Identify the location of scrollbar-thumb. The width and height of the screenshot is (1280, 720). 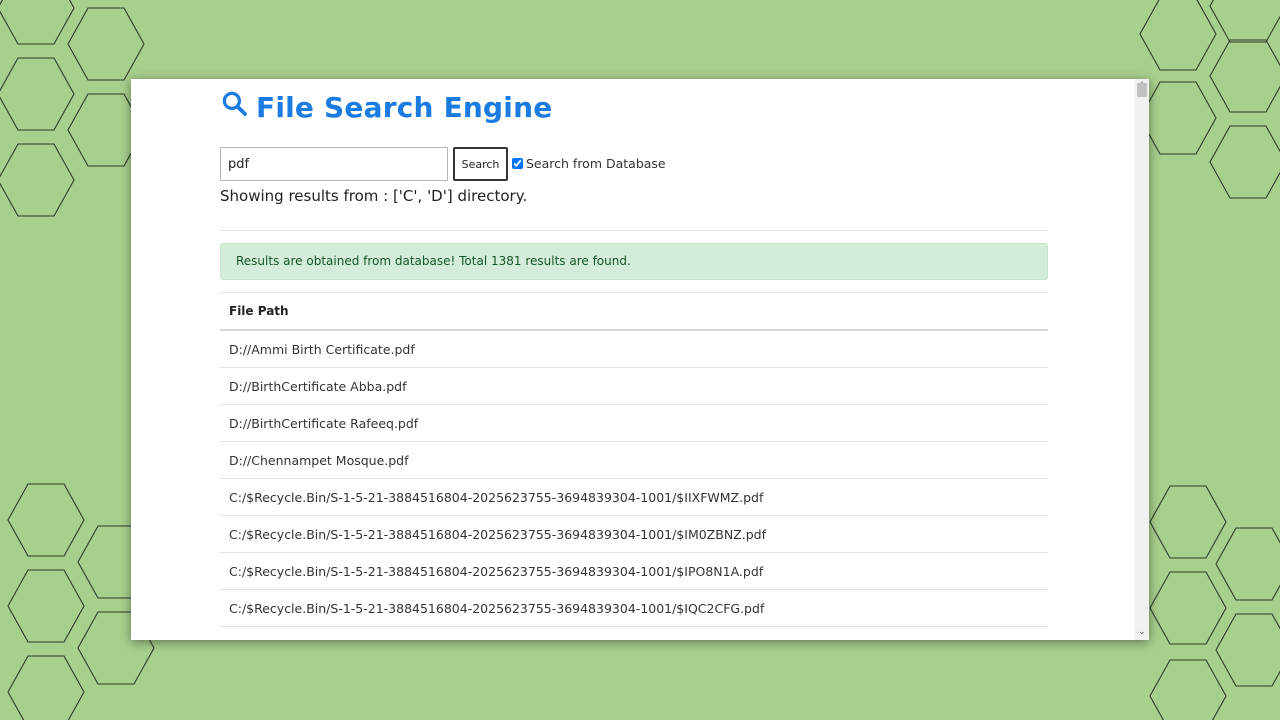
(1142, 90).